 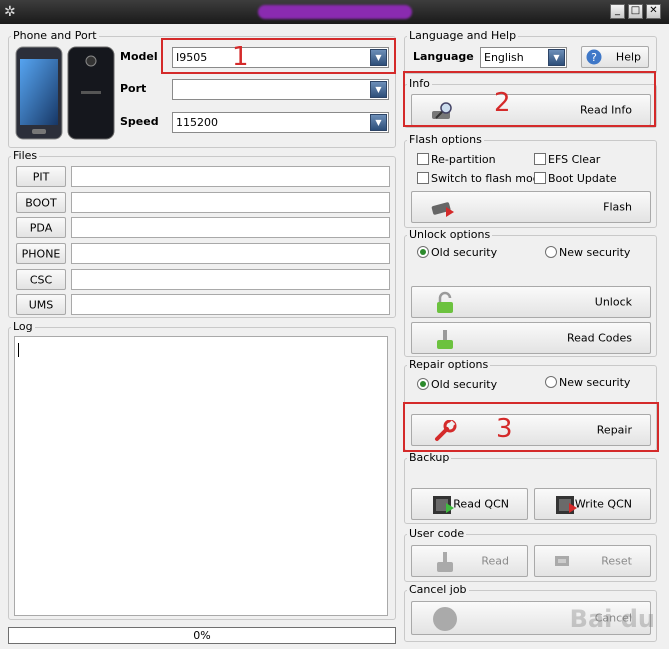 I want to click on maximize-button: □, so click(x=635, y=11).